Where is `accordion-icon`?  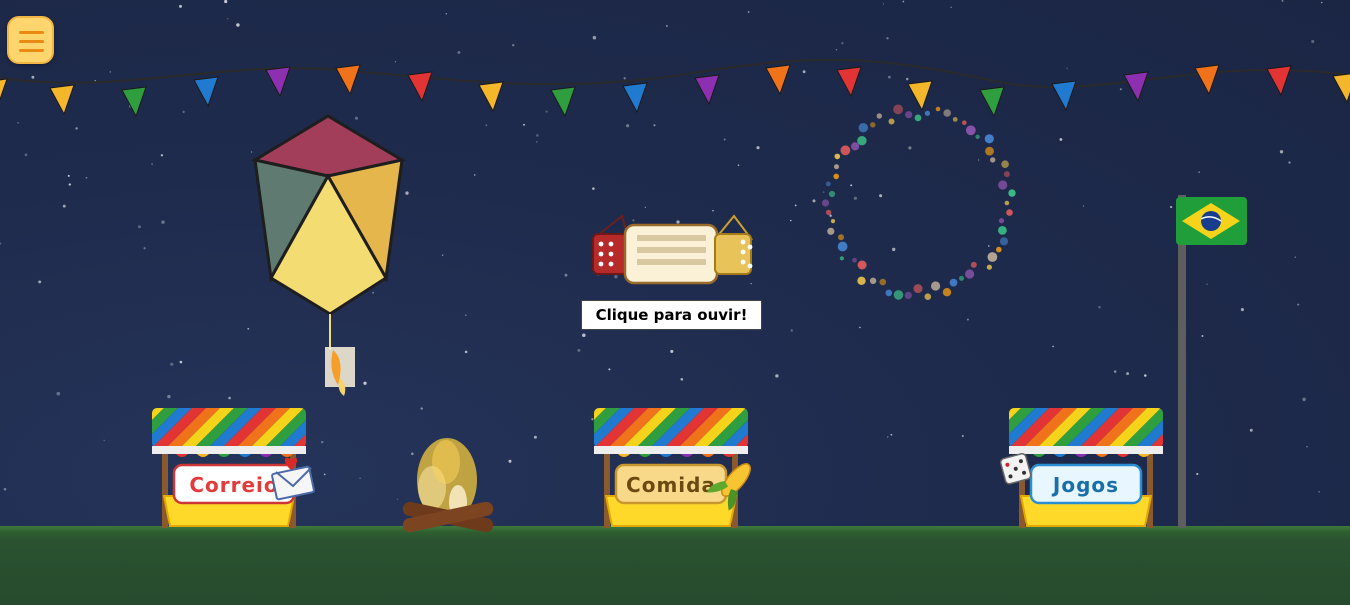
accordion-icon is located at coordinates (672, 249).